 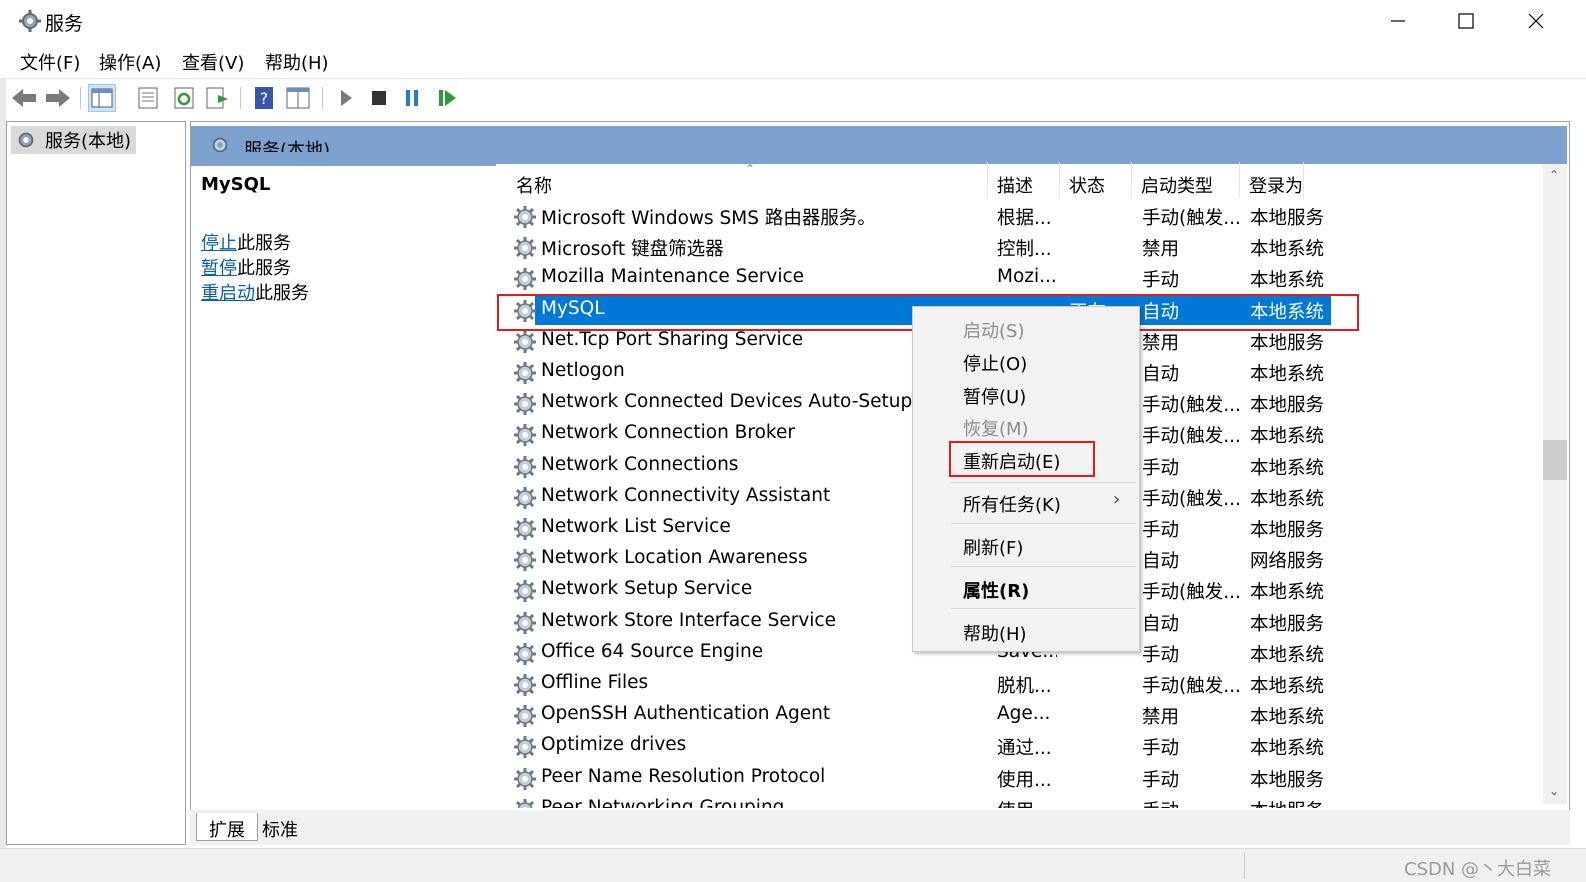 What do you see at coordinates (280, 827) in the screenshot?
I see `tab-standard: 标准` at bounding box center [280, 827].